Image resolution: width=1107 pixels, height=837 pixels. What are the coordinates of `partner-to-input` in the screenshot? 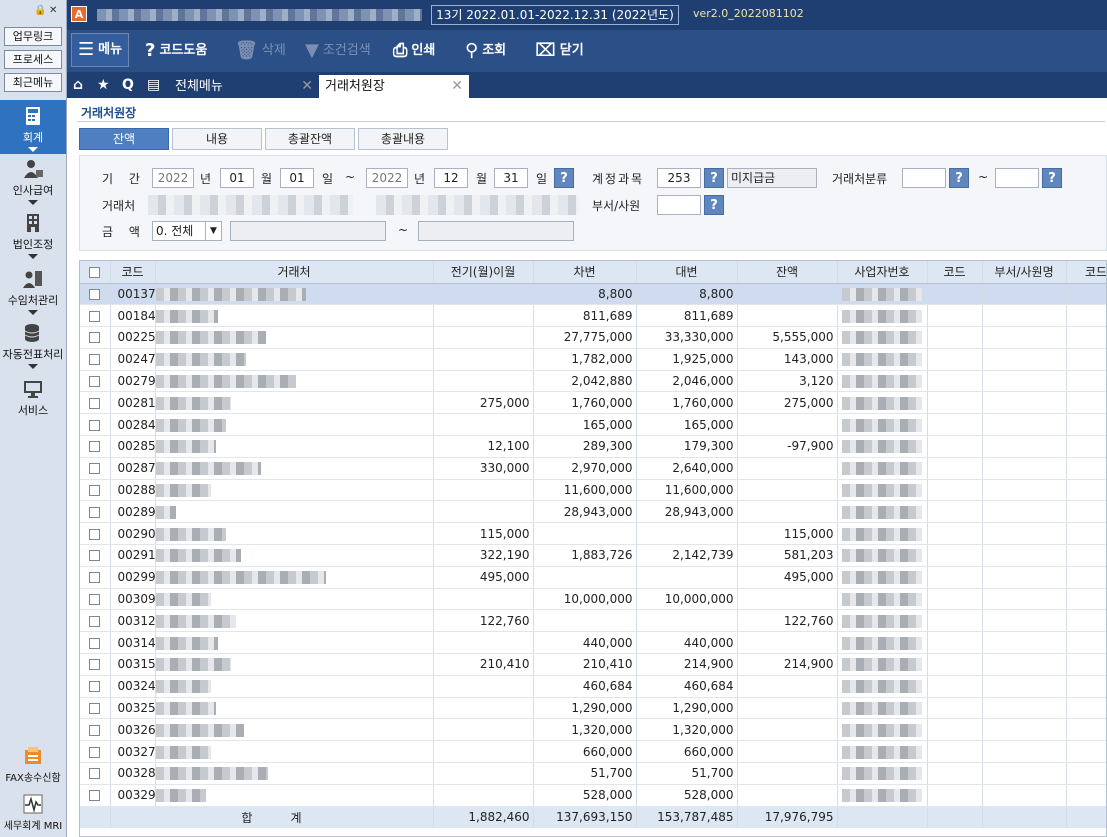 It's located at (477, 205).